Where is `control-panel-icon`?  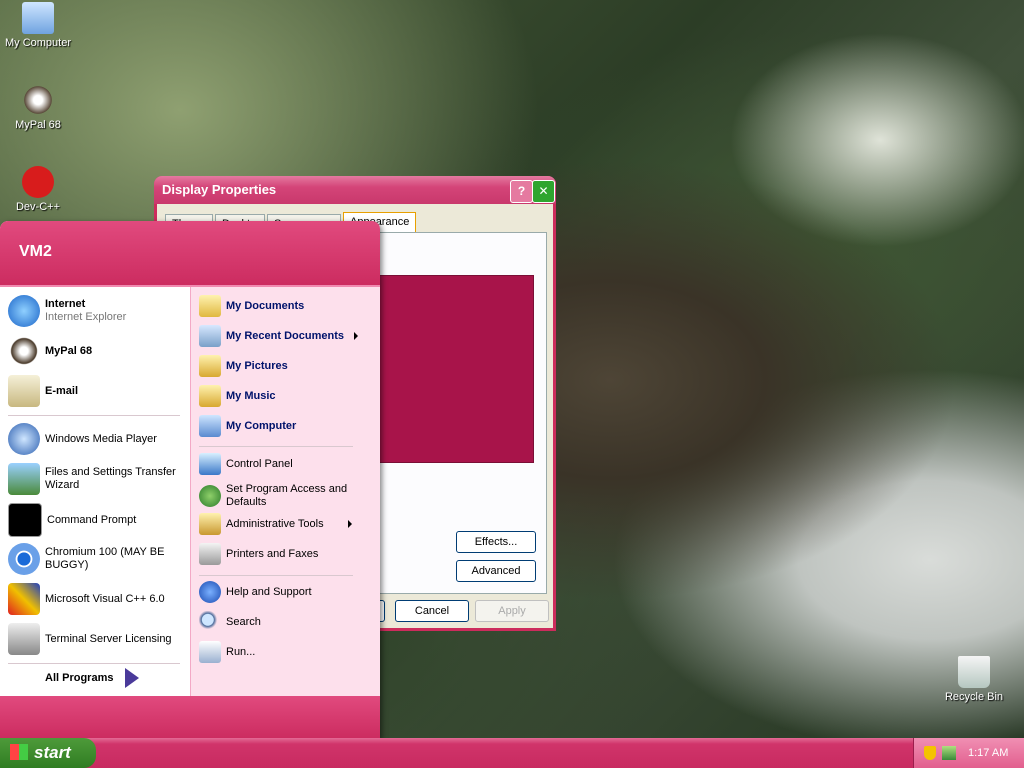
control-panel-icon is located at coordinates (210, 464).